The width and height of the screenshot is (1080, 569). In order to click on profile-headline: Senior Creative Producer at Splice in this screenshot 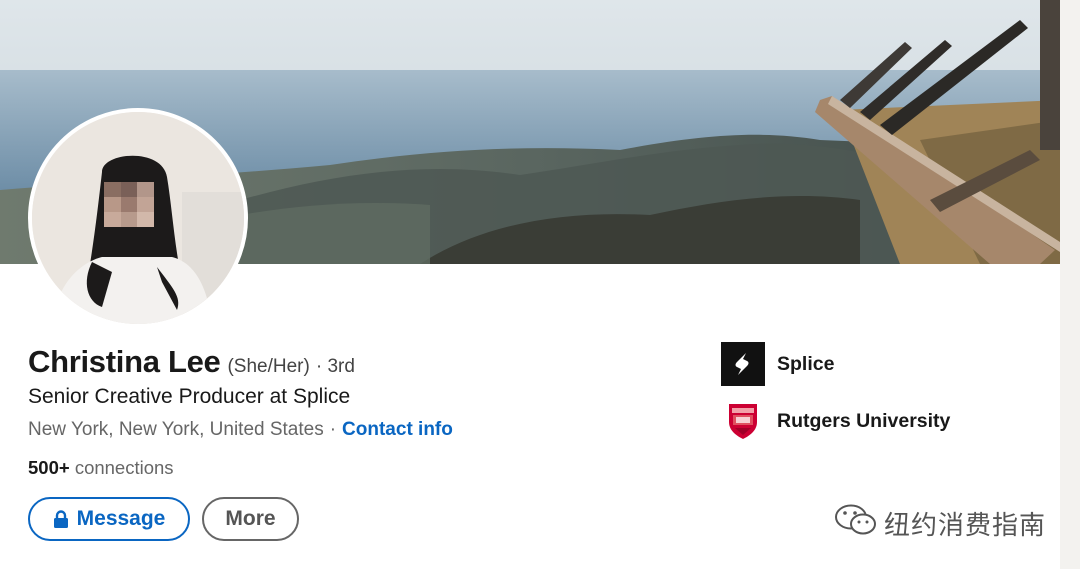, I will do `click(189, 396)`.